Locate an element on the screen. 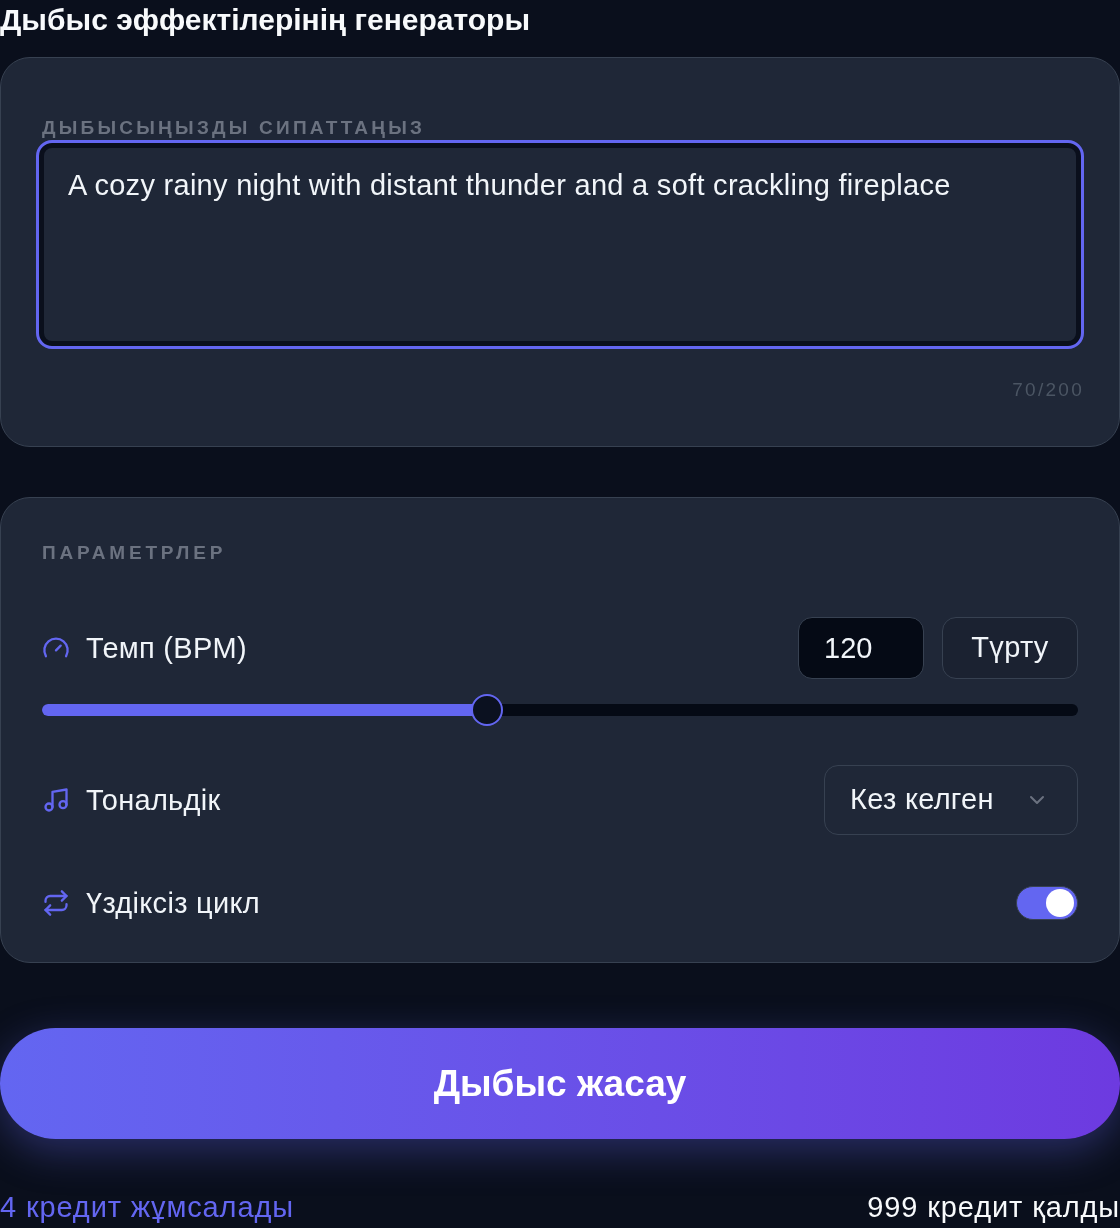 The height and width of the screenshot is (1228, 1120). section-heading: ПАРАМЕТРЛЕР is located at coordinates (134, 553).